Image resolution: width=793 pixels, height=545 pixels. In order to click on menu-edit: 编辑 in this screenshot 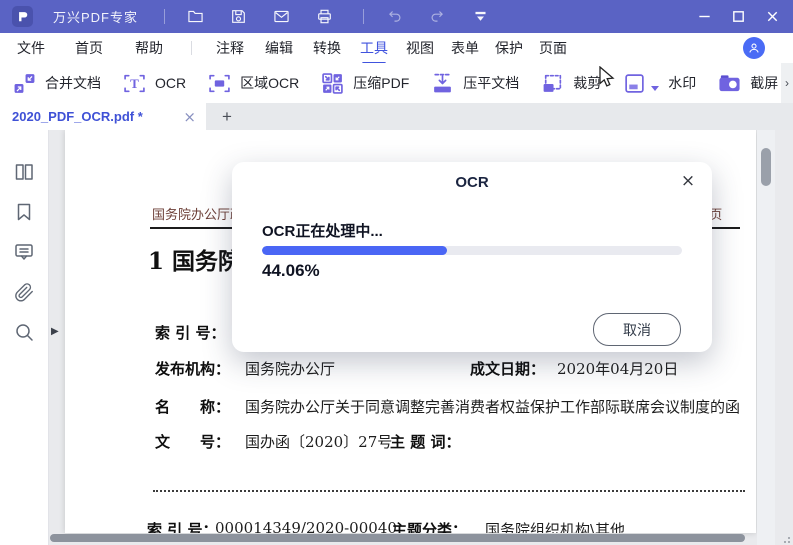, I will do `click(279, 48)`.